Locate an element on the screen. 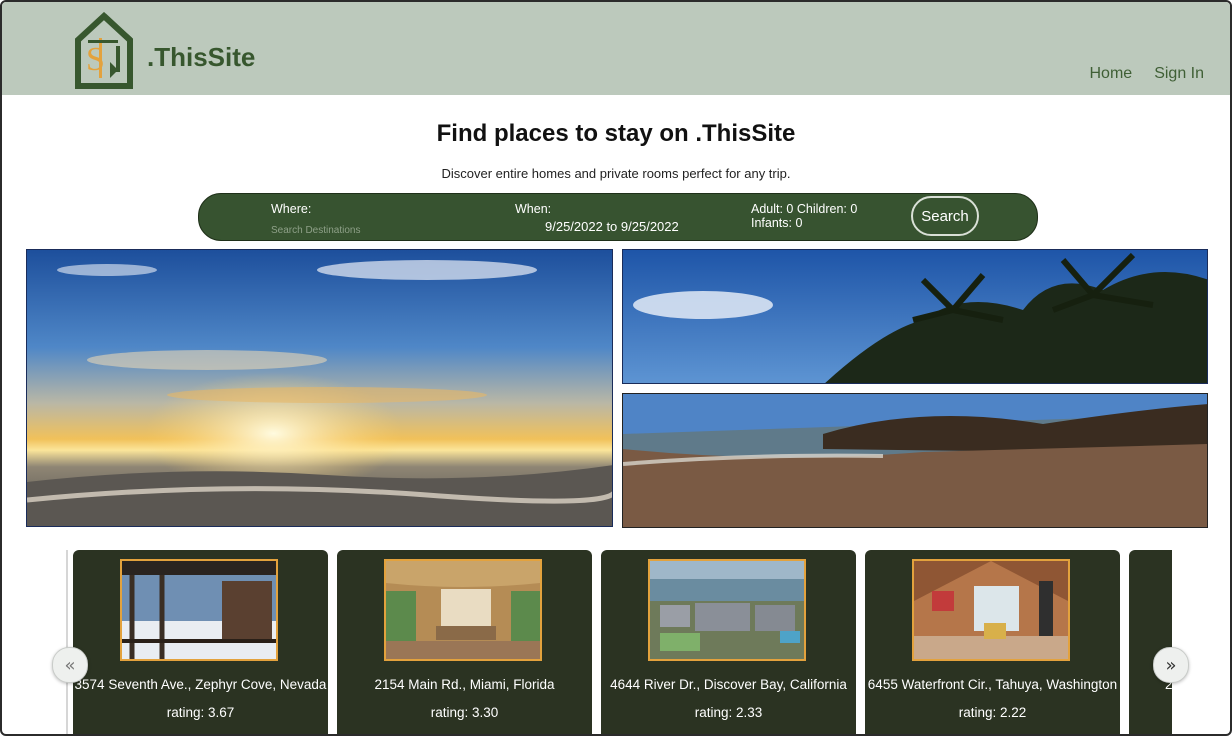 The width and height of the screenshot is (1232, 736). where-label: Where: is located at coordinates (291, 209).